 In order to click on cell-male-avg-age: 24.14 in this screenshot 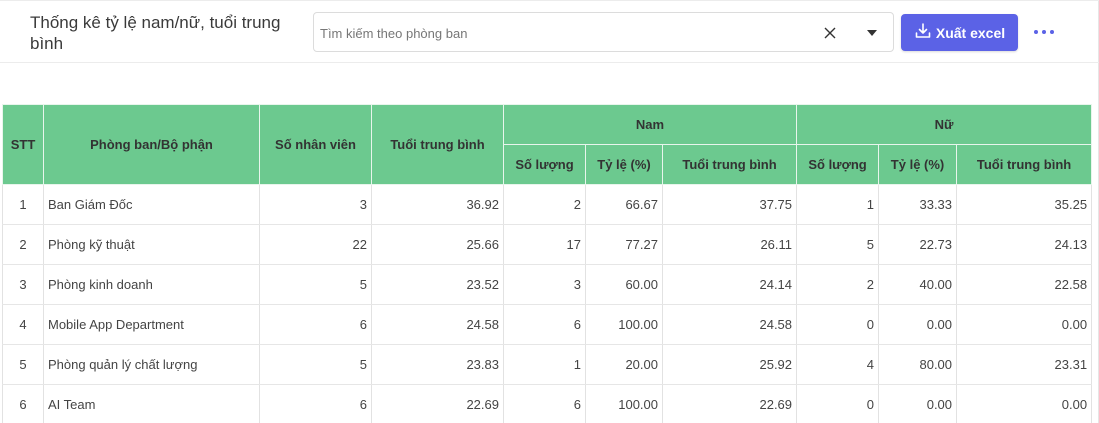, I will do `click(730, 284)`.